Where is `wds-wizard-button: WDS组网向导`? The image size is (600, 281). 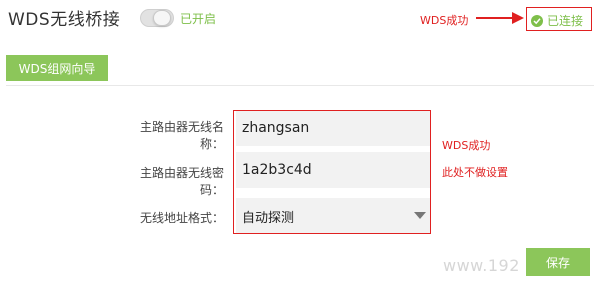 wds-wizard-button: WDS组网向导 is located at coordinates (57, 68).